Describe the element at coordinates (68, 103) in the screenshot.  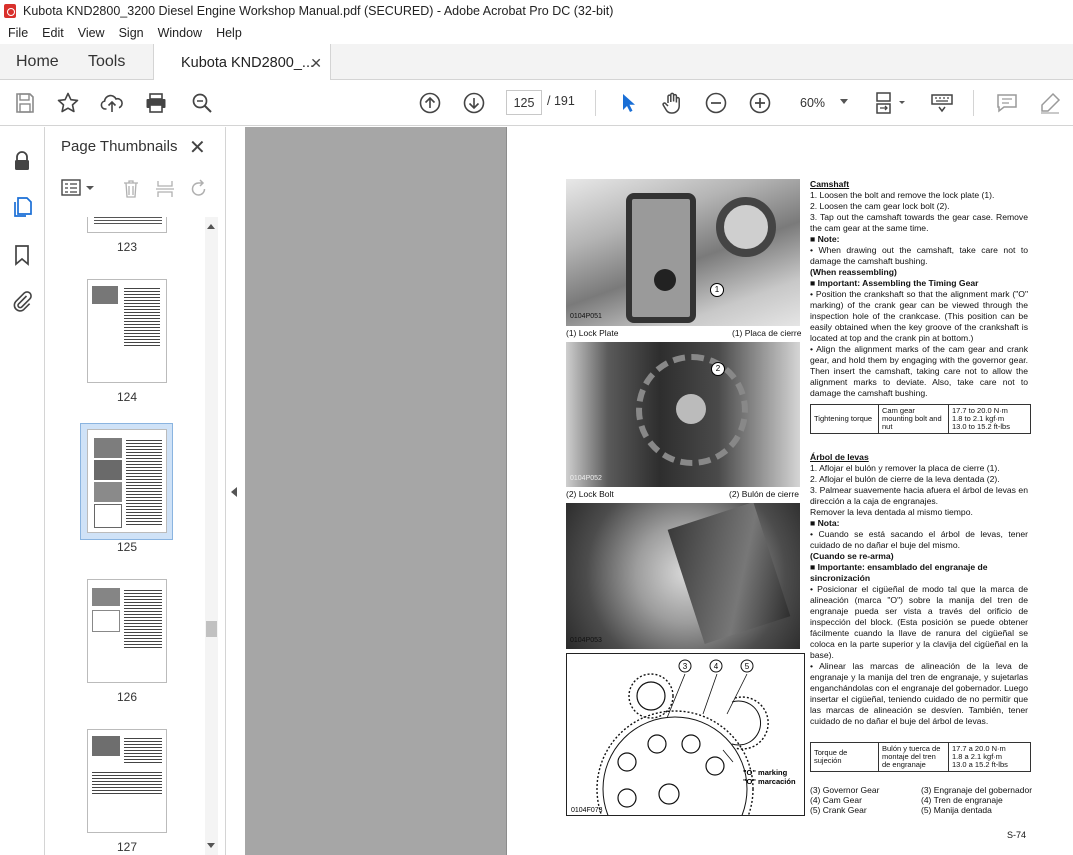
I see `bookmark-star-icon` at that location.